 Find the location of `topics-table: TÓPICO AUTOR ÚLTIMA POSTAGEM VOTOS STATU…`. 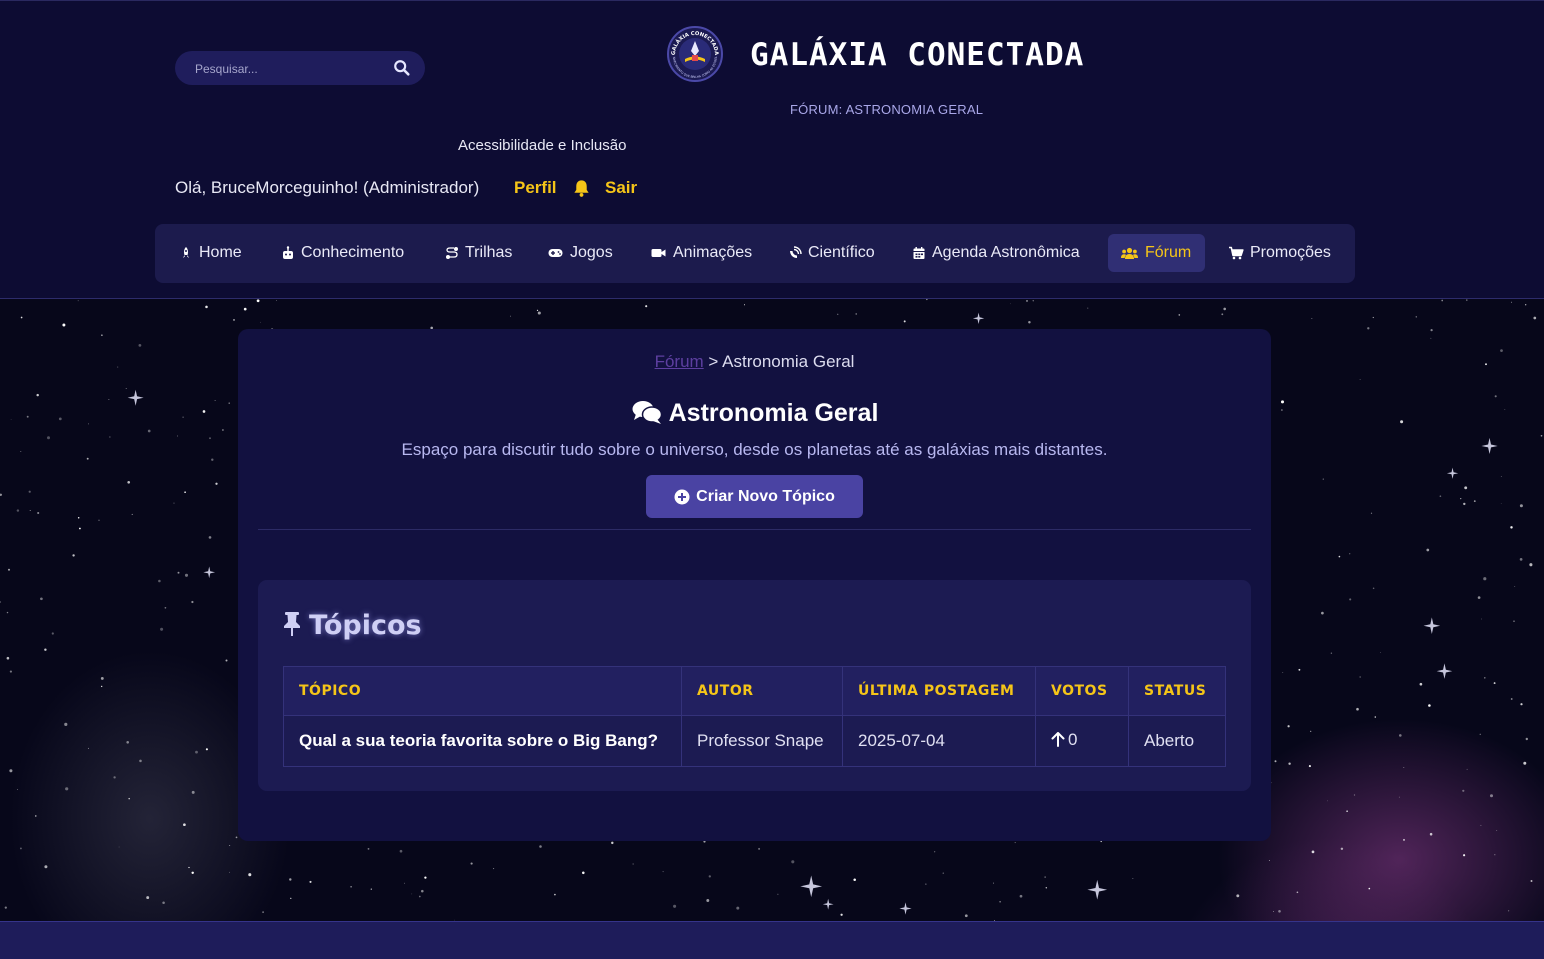

topics-table: TÓPICO AUTOR ÚLTIMA POSTAGEM VOTOS STATU… is located at coordinates (754, 716).